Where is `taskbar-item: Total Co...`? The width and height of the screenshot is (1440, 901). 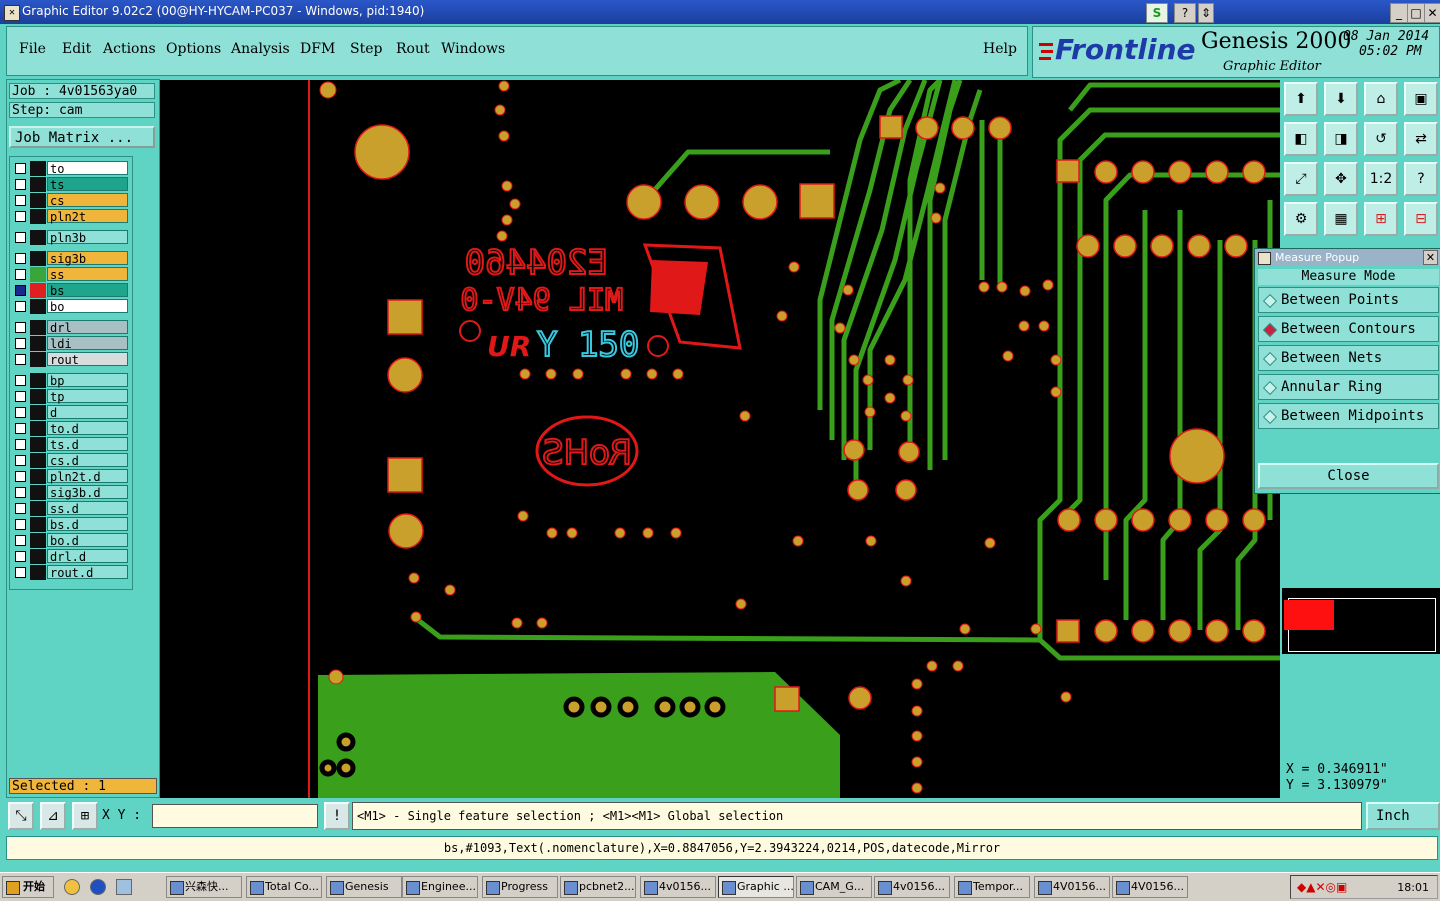
taskbar-item: Total Co... is located at coordinates (284, 887).